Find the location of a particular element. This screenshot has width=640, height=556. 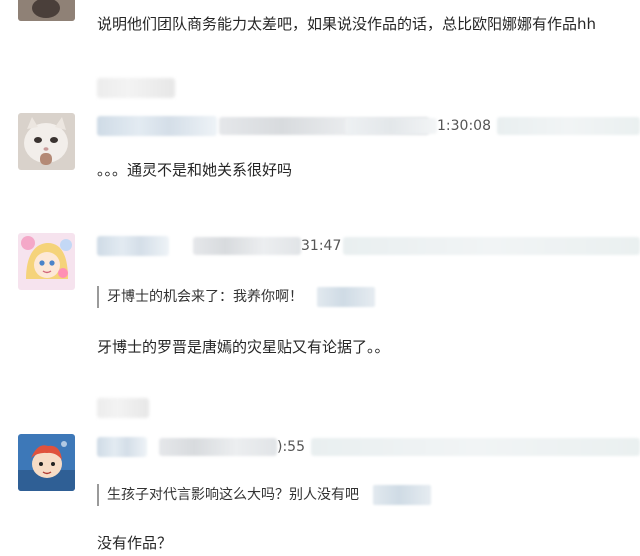

comment-text: 没有作品？ is located at coordinates (135, 543).